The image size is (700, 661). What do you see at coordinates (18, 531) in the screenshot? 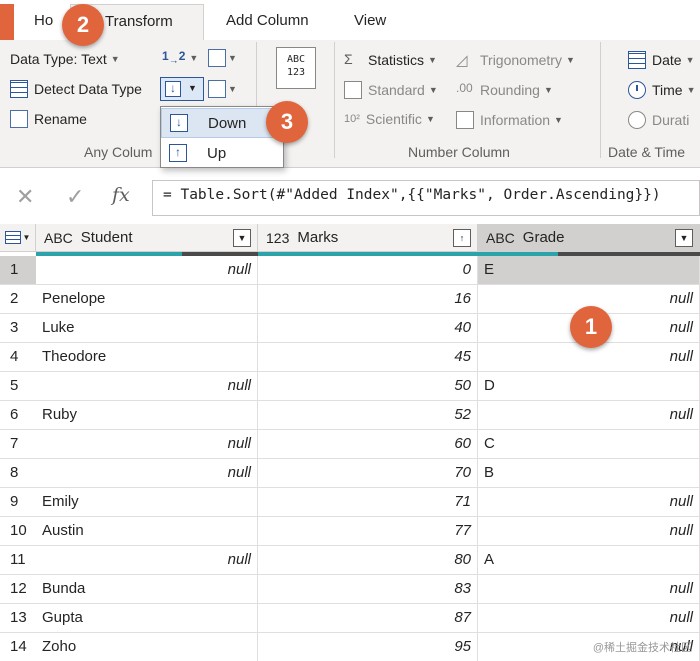
I see `row-number: 10` at bounding box center [18, 531].